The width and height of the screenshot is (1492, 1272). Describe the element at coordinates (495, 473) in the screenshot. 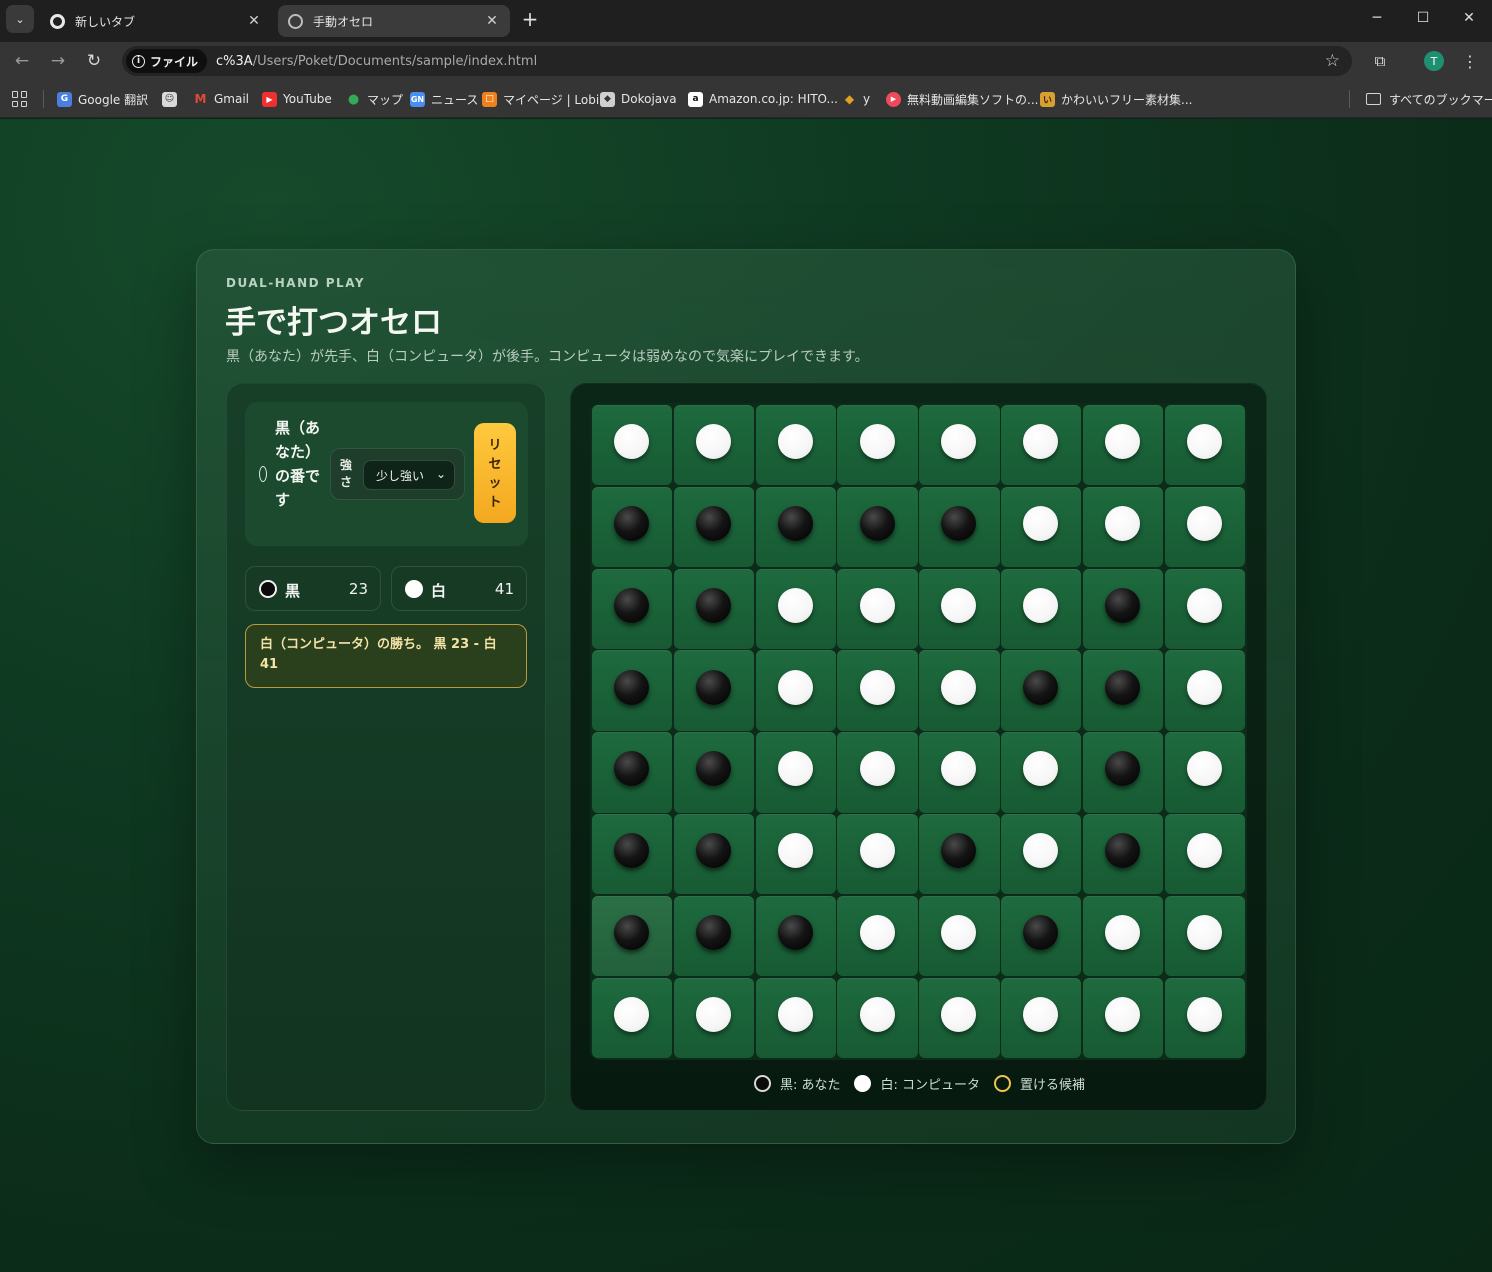

I see `reset-button: リセット` at that location.